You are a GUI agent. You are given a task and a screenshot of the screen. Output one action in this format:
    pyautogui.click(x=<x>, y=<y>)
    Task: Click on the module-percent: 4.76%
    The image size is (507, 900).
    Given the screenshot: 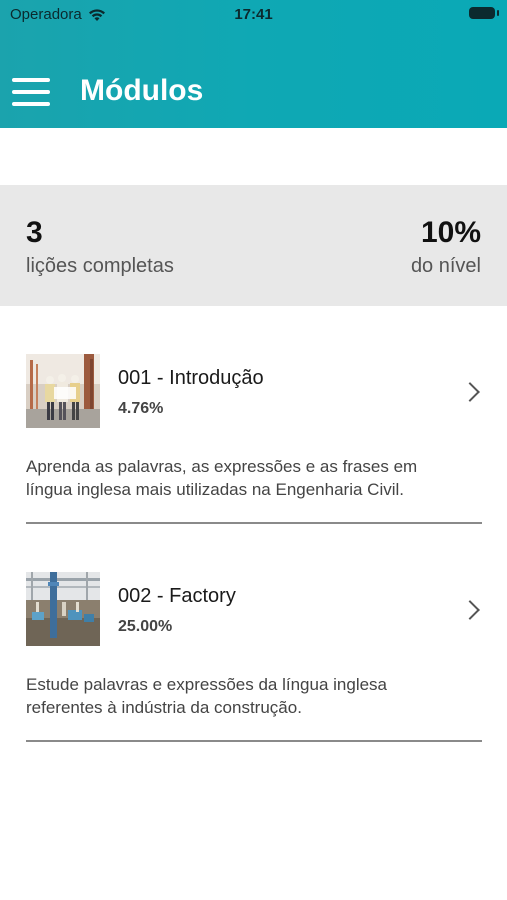 What is the action you would take?
    pyautogui.click(x=141, y=408)
    